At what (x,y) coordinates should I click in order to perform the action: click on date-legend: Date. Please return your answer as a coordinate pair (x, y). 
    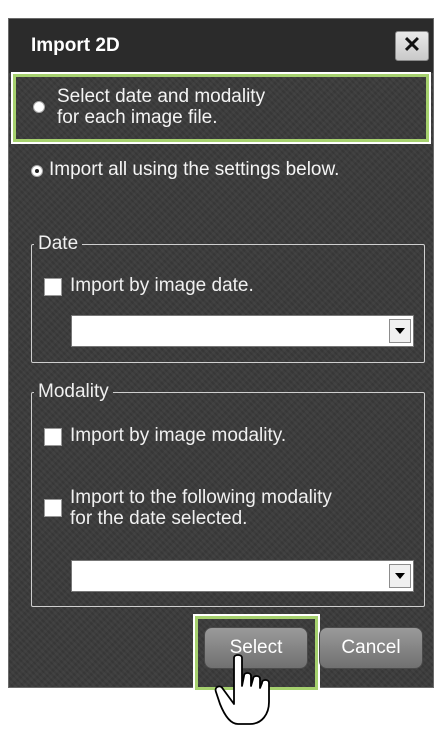
    Looking at the image, I should click on (58, 243).